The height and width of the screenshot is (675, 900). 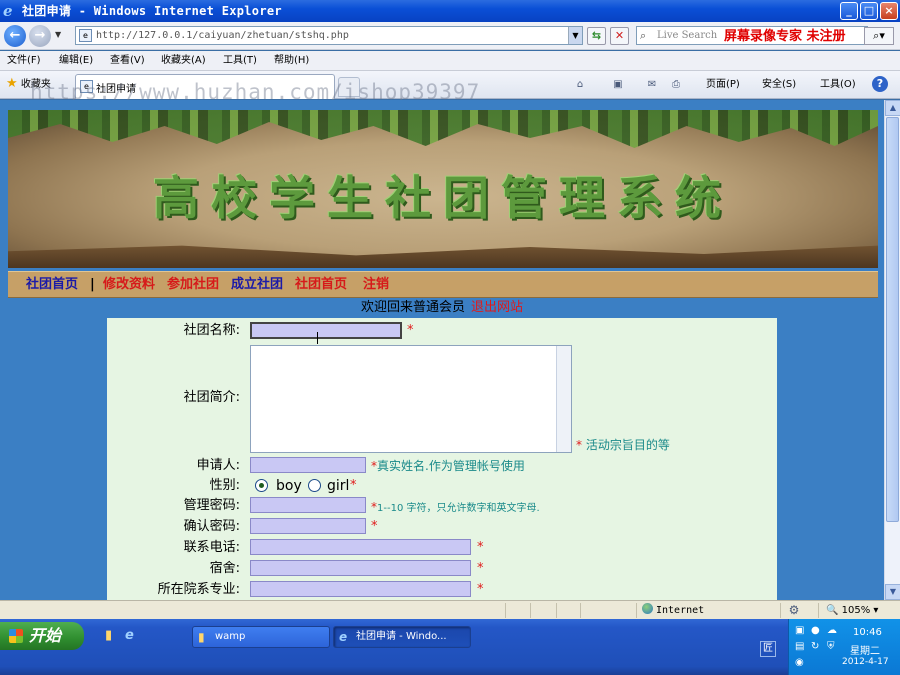 I want to click on scroll-down-icon: ▼, so click(x=892, y=592).